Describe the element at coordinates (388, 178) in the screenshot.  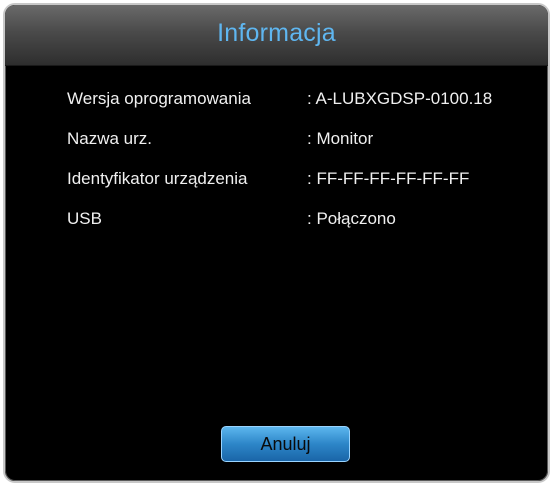
I see `info-value: : FF-FF-FF-FF-FF-FF` at that location.